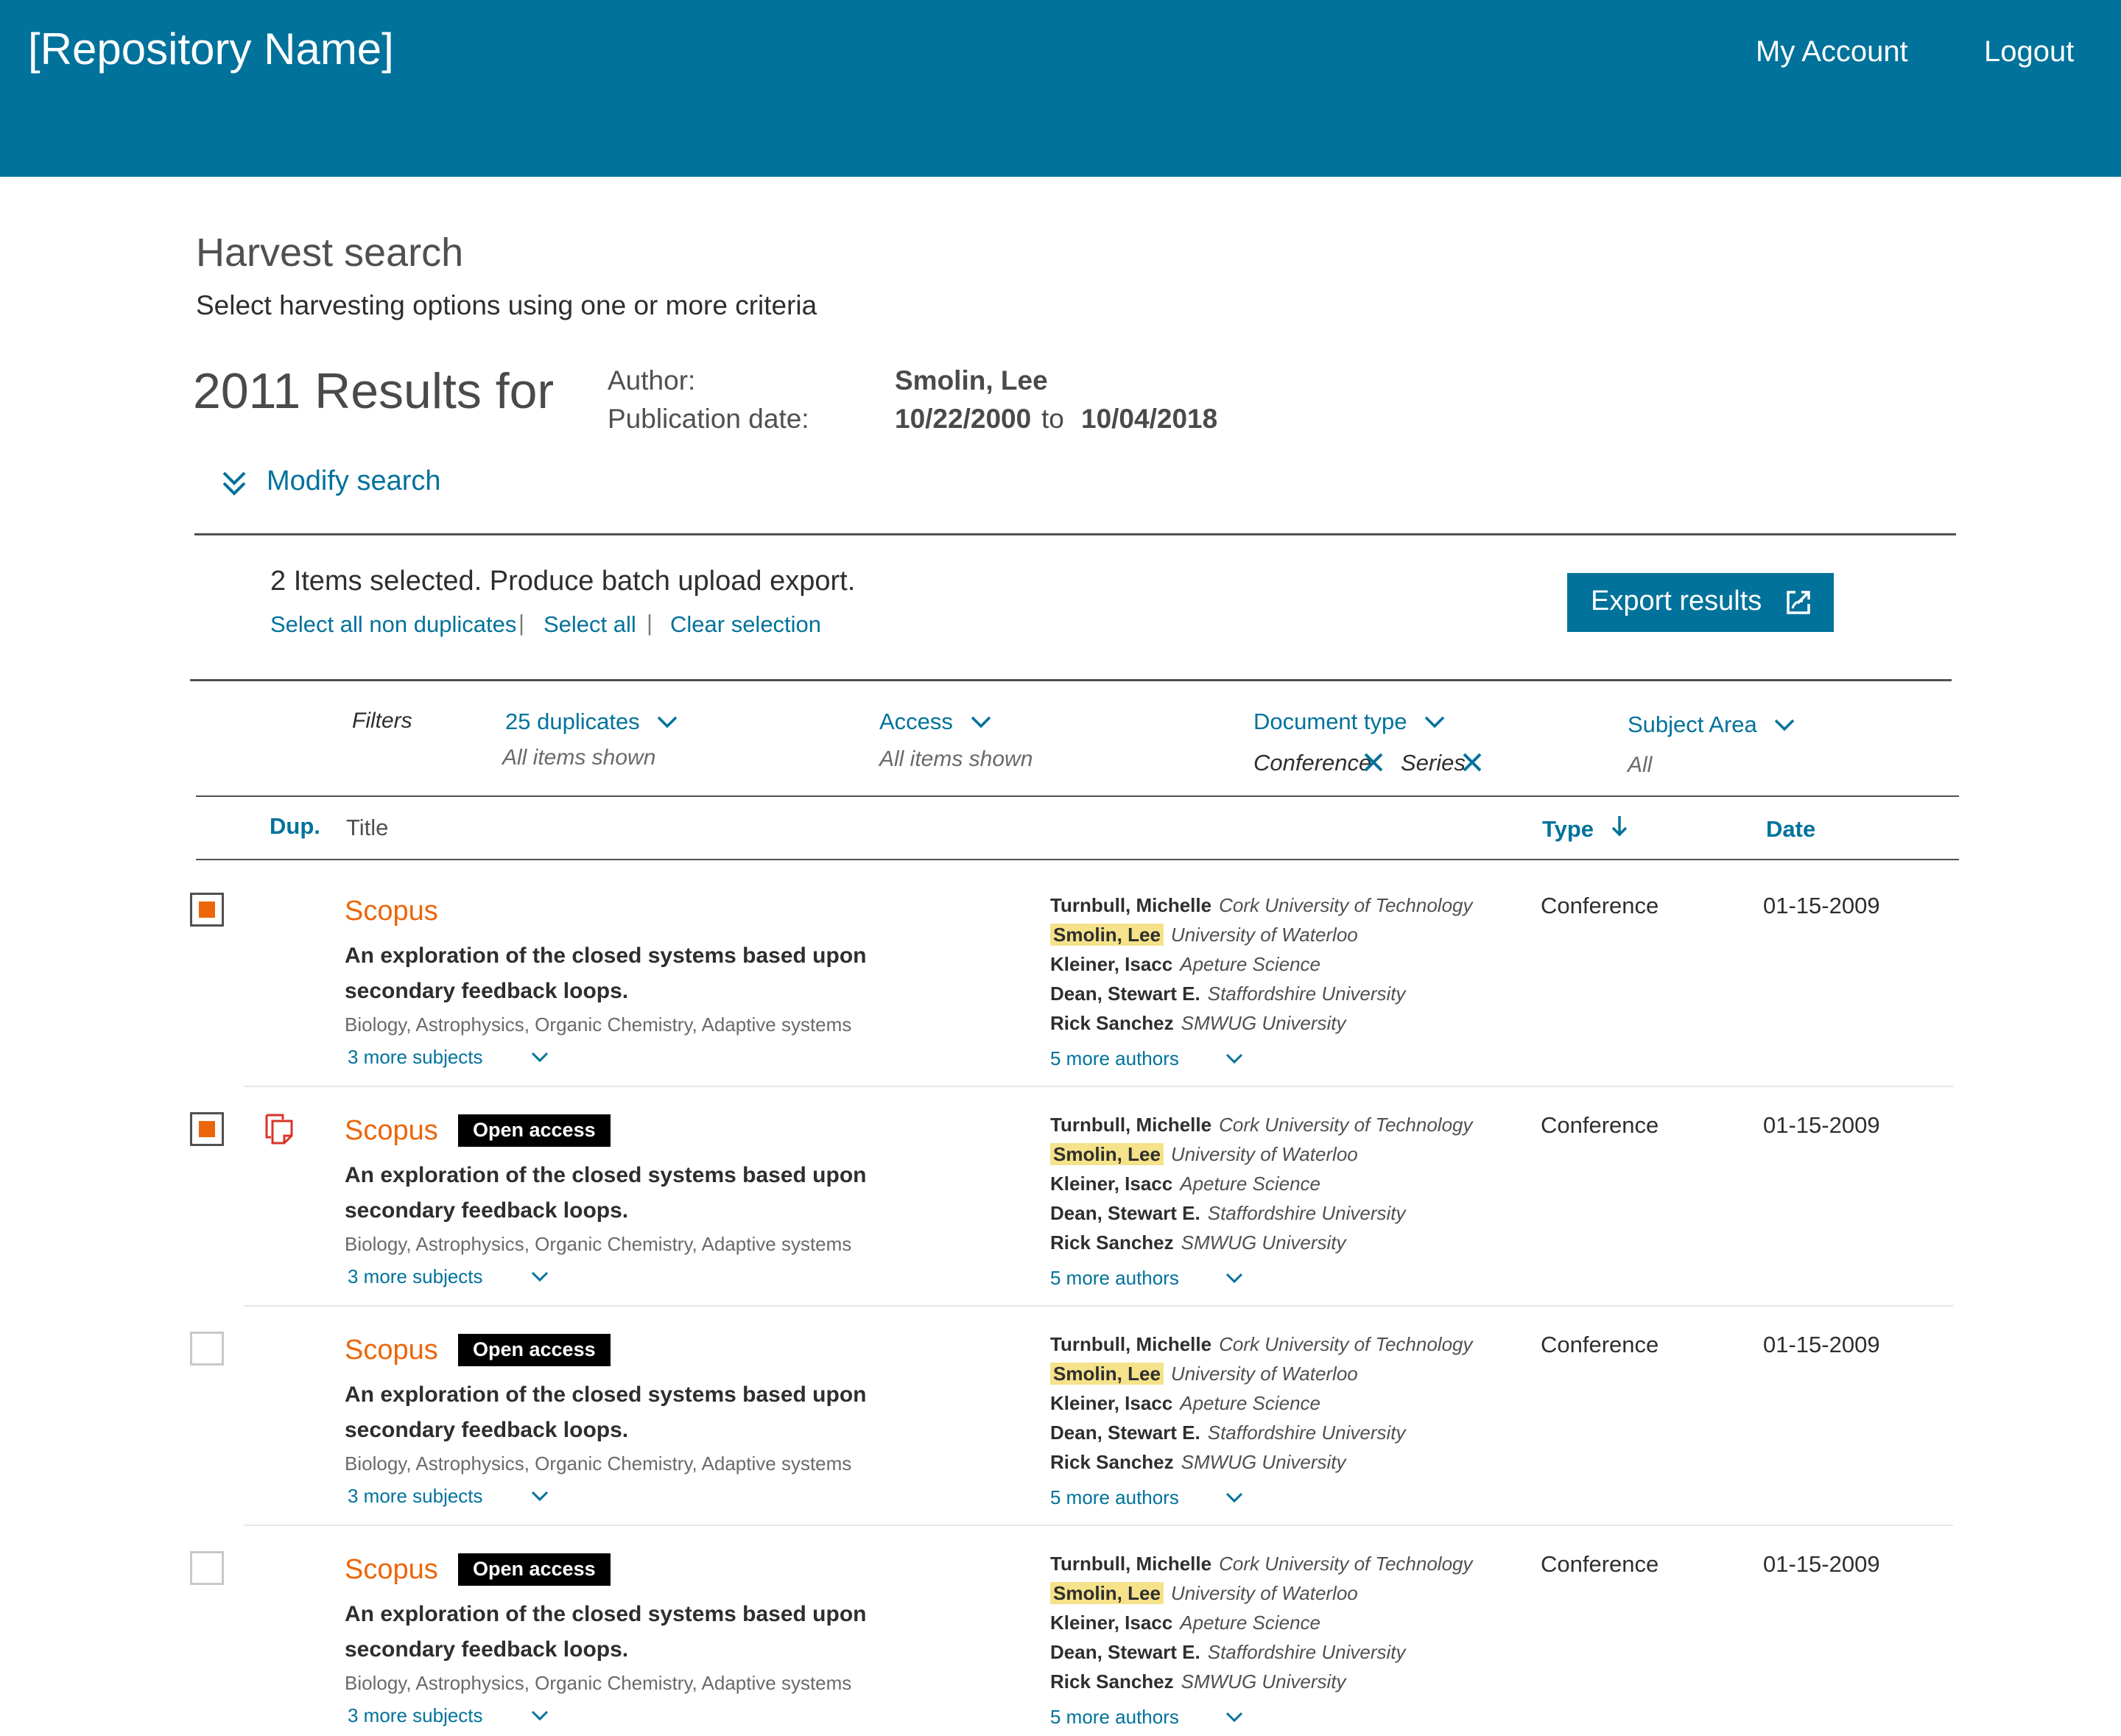  Describe the element at coordinates (1619, 826) in the screenshot. I see `sort-arrow-down-icon` at that location.